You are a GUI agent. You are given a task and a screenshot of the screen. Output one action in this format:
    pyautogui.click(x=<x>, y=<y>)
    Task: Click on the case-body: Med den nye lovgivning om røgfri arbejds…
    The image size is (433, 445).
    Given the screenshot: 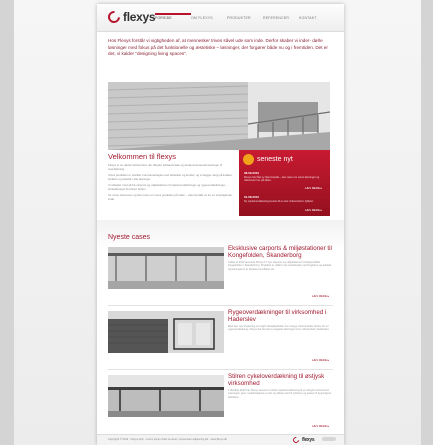 What is the action you would take?
    pyautogui.click(x=279, y=328)
    